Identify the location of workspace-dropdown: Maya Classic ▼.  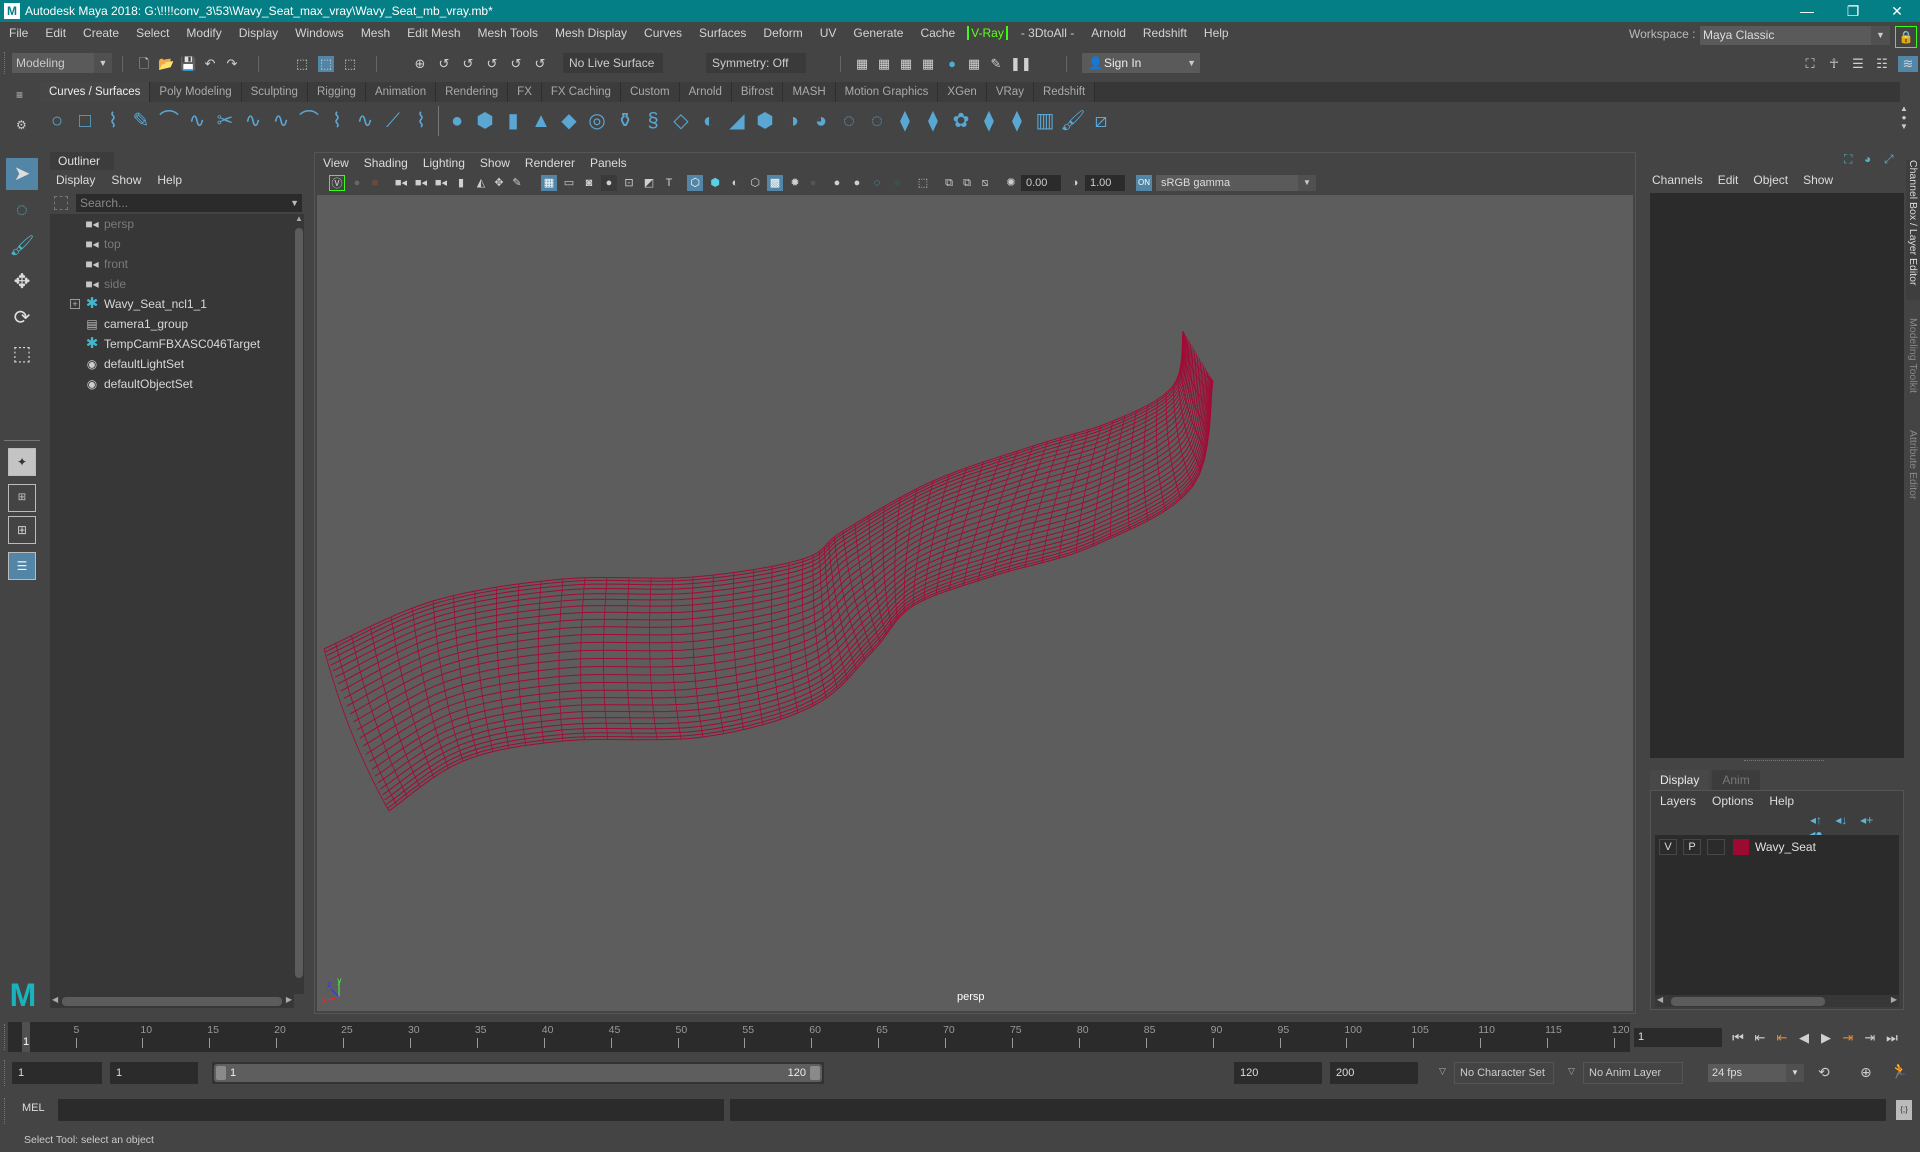
(1795, 35).